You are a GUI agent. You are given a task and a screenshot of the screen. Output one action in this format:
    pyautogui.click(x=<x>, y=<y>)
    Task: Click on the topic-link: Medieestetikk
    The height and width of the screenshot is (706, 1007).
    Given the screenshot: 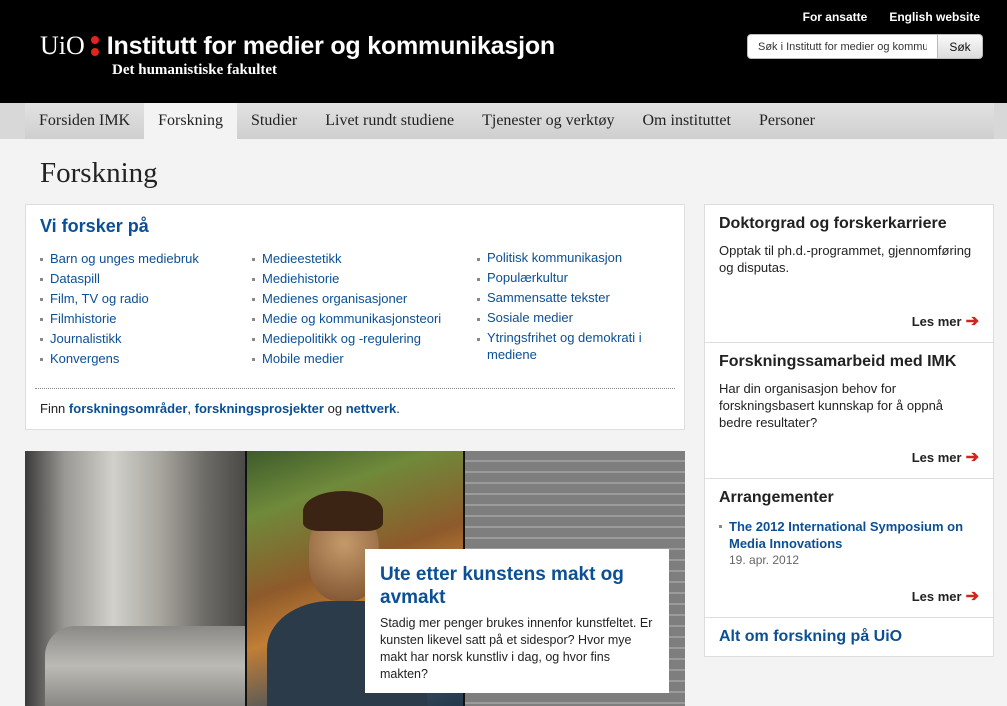 What is the action you would take?
    pyautogui.click(x=301, y=258)
    